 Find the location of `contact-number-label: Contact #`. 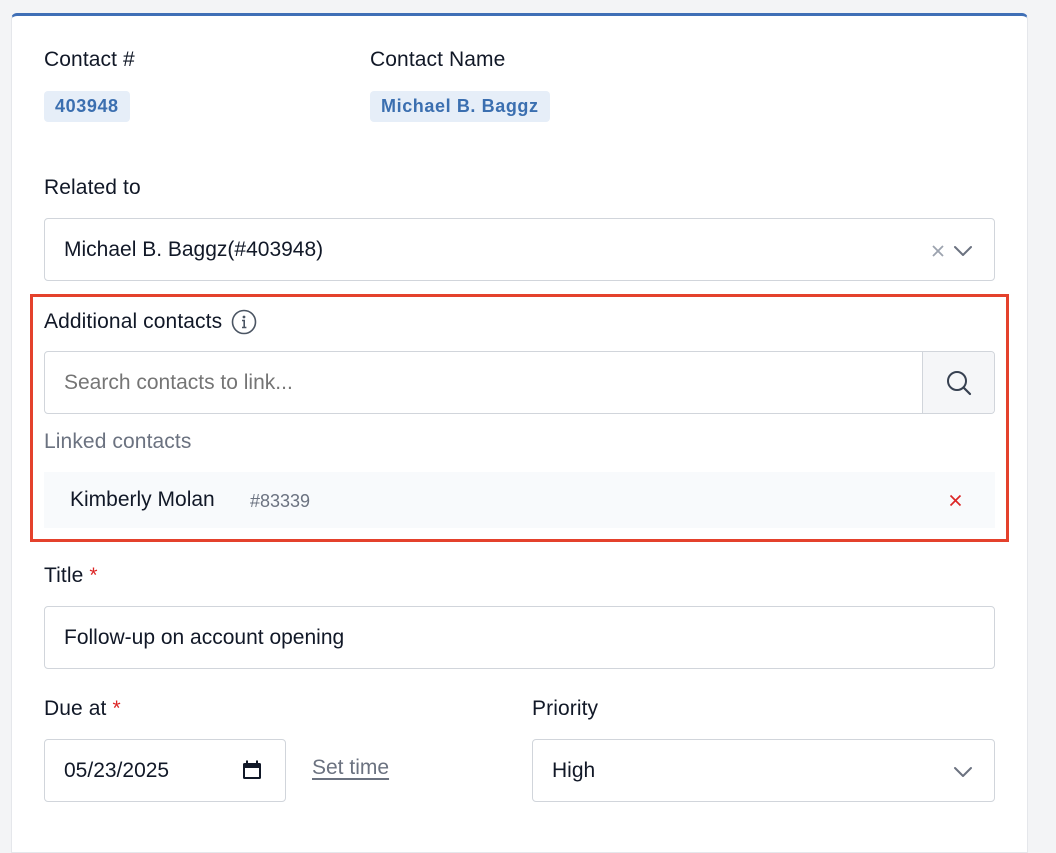

contact-number-label: Contact # is located at coordinates (89, 59).